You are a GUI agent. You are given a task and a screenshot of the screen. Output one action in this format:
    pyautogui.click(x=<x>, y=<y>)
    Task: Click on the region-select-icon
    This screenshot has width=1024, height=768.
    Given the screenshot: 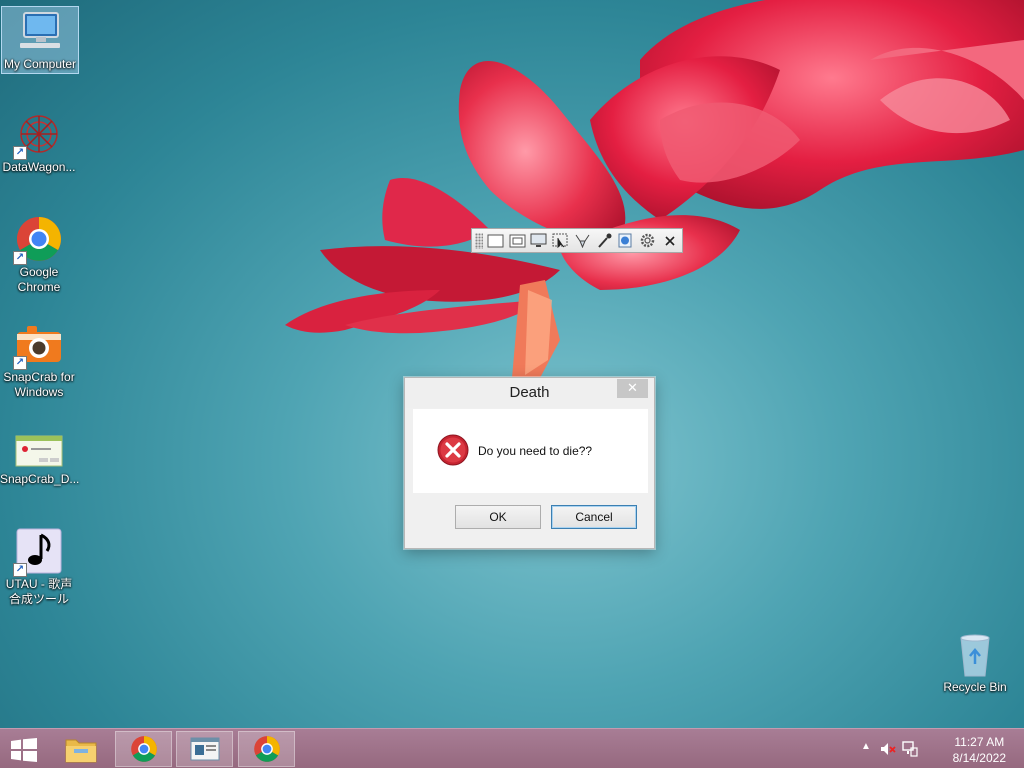 What is the action you would take?
    pyautogui.click(x=560, y=240)
    